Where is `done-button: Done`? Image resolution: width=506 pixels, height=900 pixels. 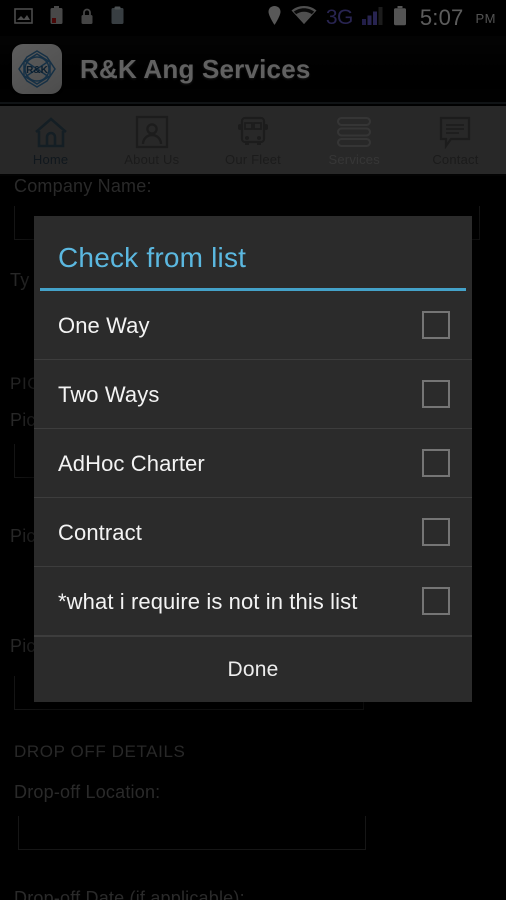 done-button: Done is located at coordinates (252, 670).